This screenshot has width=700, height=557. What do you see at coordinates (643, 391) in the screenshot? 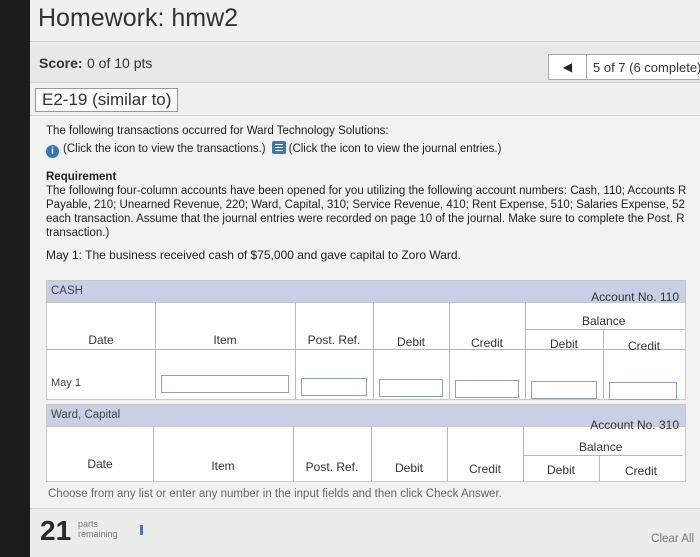
I see `balance-credit-input` at bounding box center [643, 391].